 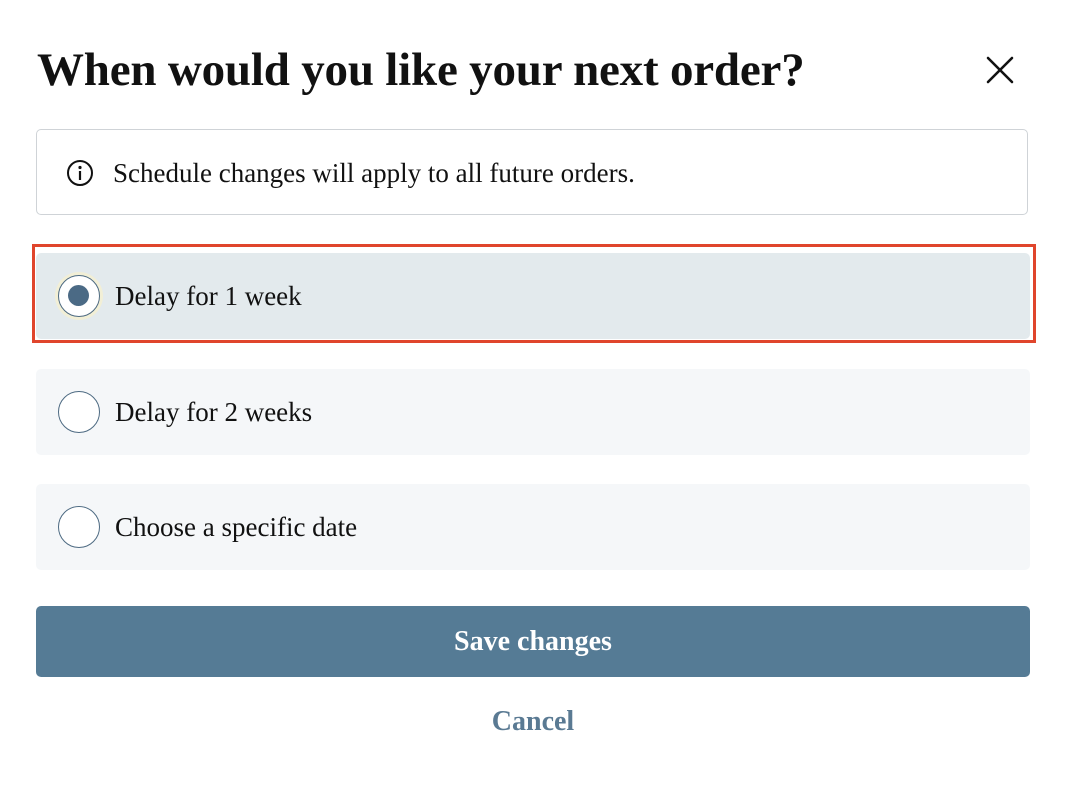 I want to click on save-changes-button: Save changes, so click(x=533, y=641).